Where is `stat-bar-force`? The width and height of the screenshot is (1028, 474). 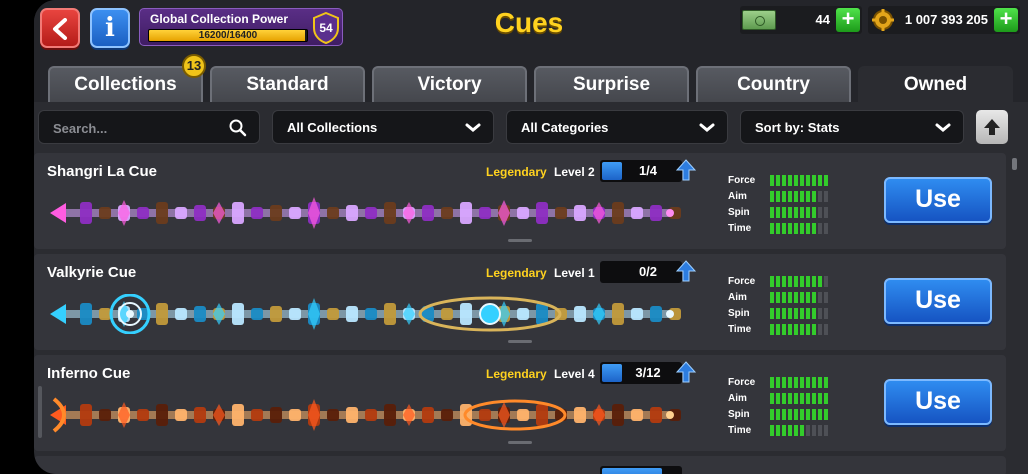
stat-bar-force is located at coordinates (799, 281).